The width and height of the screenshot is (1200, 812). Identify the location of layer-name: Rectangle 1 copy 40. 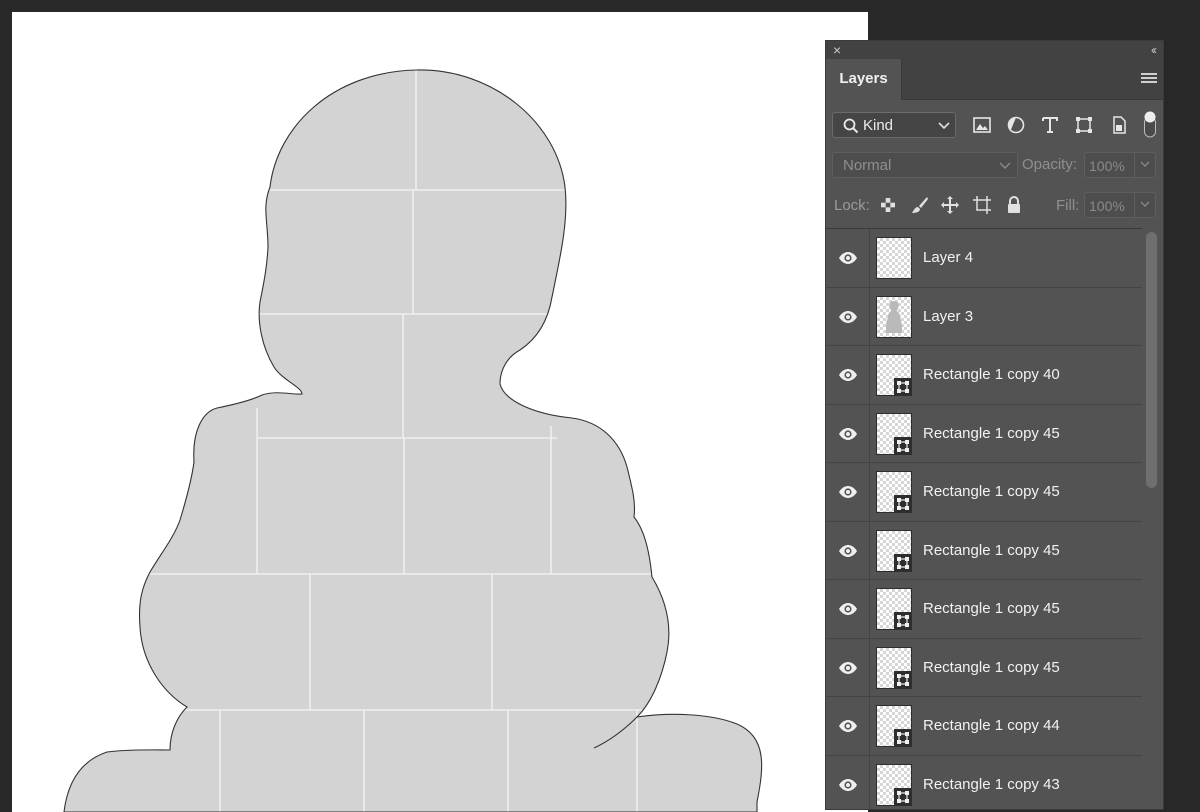
(991, 374).